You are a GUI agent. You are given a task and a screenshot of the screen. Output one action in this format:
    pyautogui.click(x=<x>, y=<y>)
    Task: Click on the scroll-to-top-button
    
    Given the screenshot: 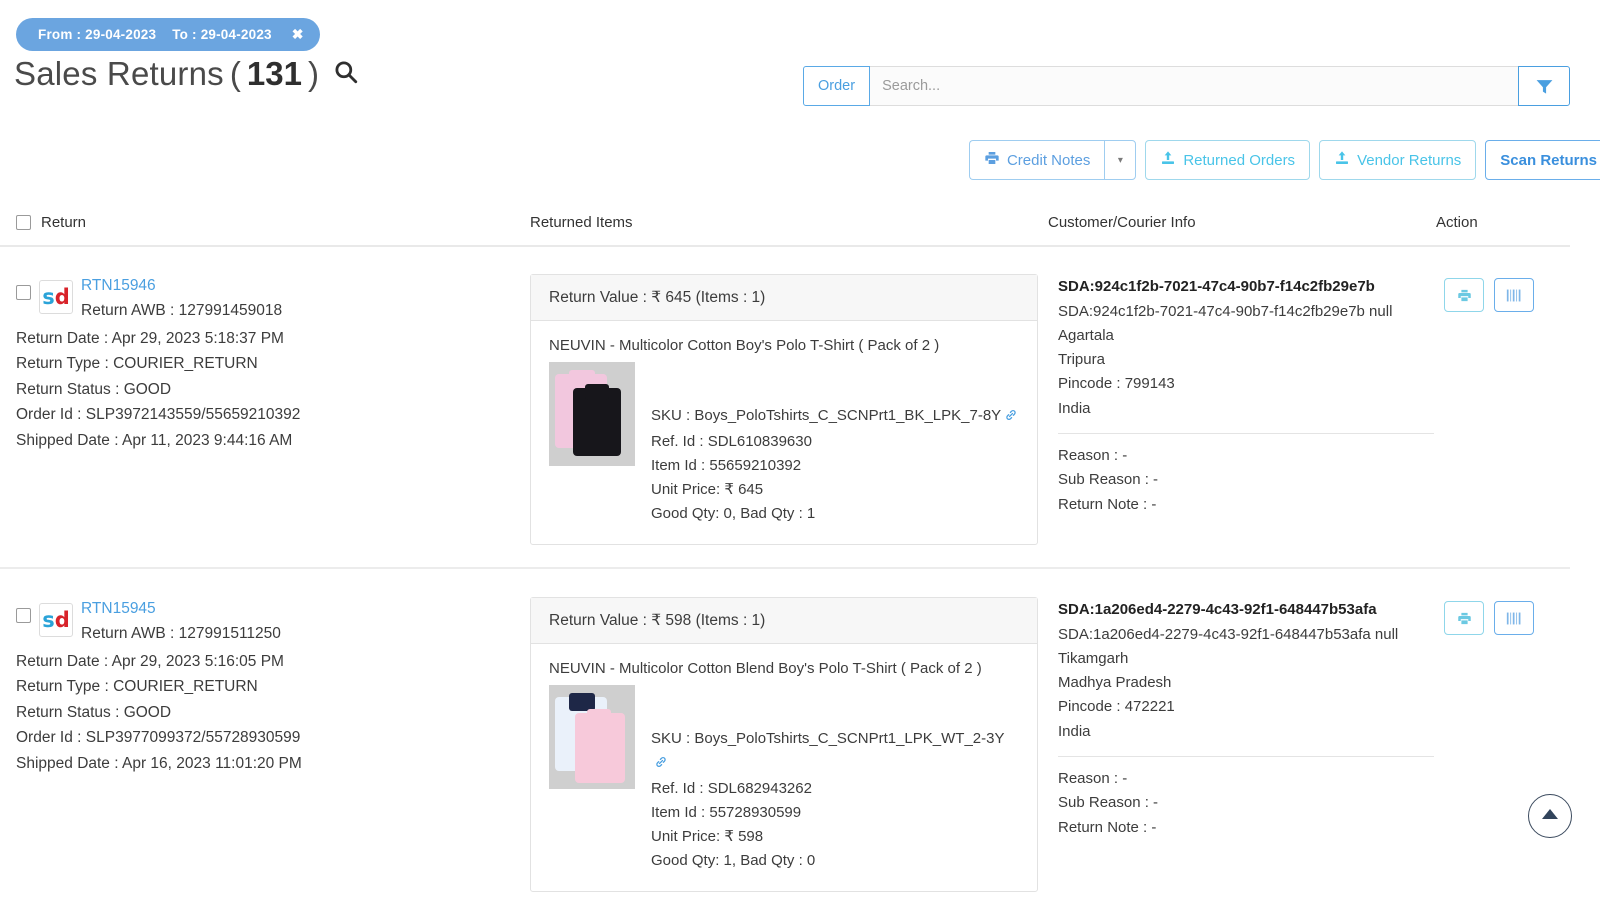 What is the action you would take?
    pyautogui.click(x=1550, y=816)
    